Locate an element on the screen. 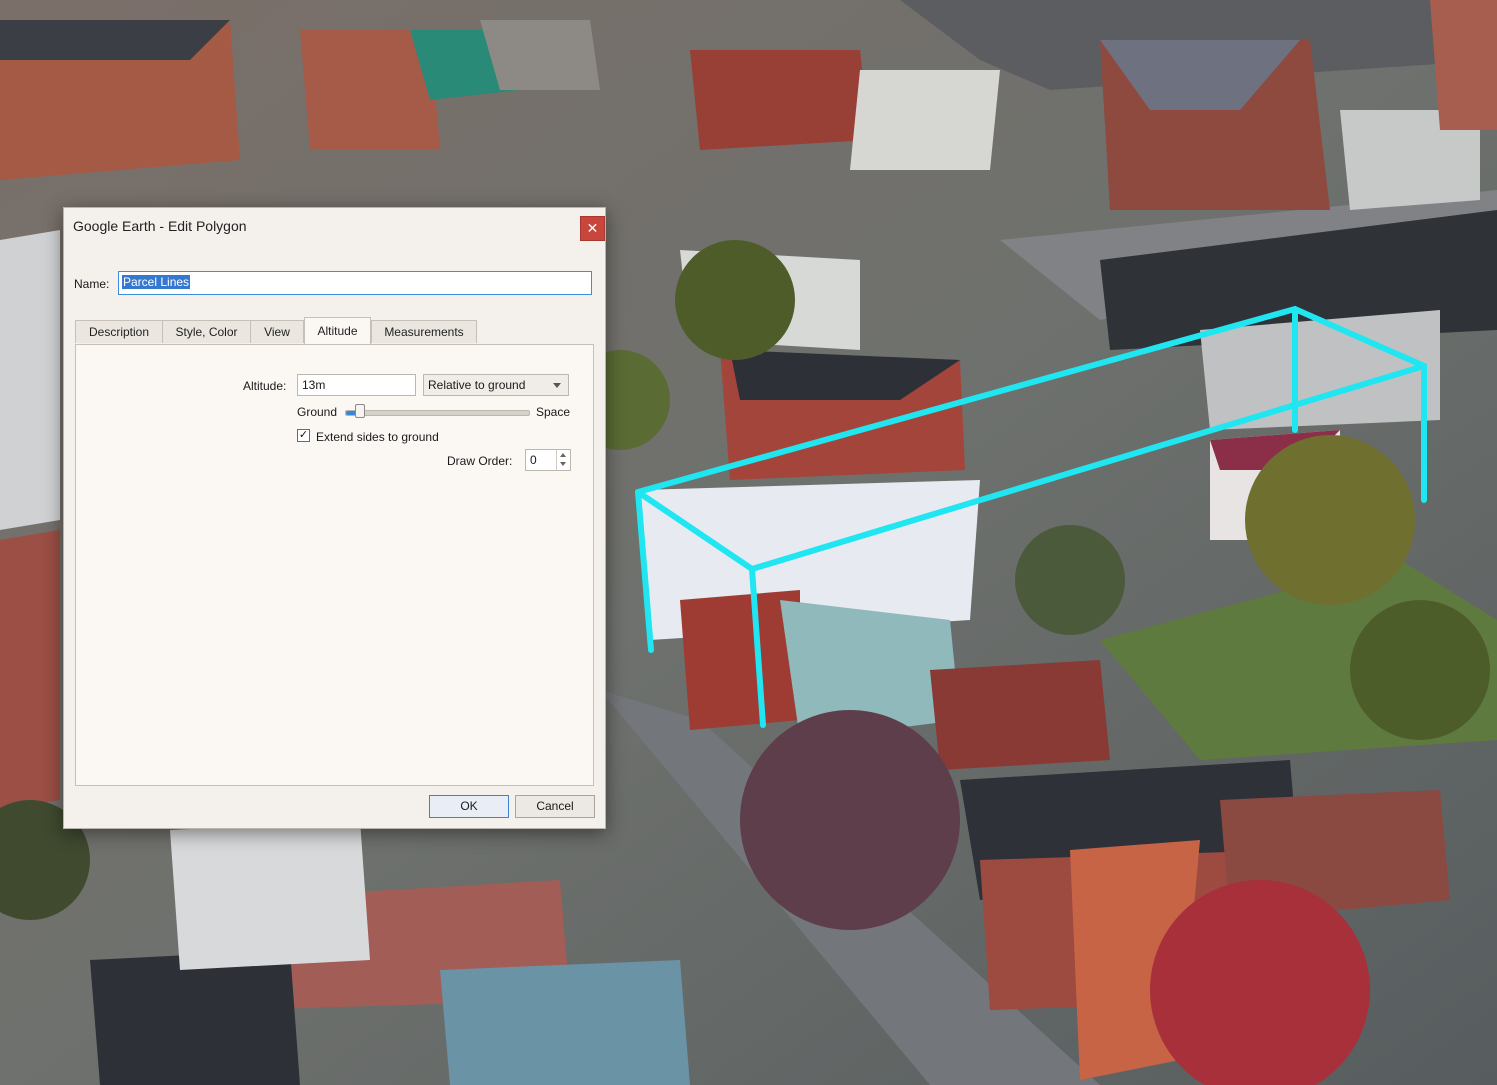 This screenshot has height=1085, width=1497. altitude-mode-value: Relative to ground is located at coordinates (477, 385).